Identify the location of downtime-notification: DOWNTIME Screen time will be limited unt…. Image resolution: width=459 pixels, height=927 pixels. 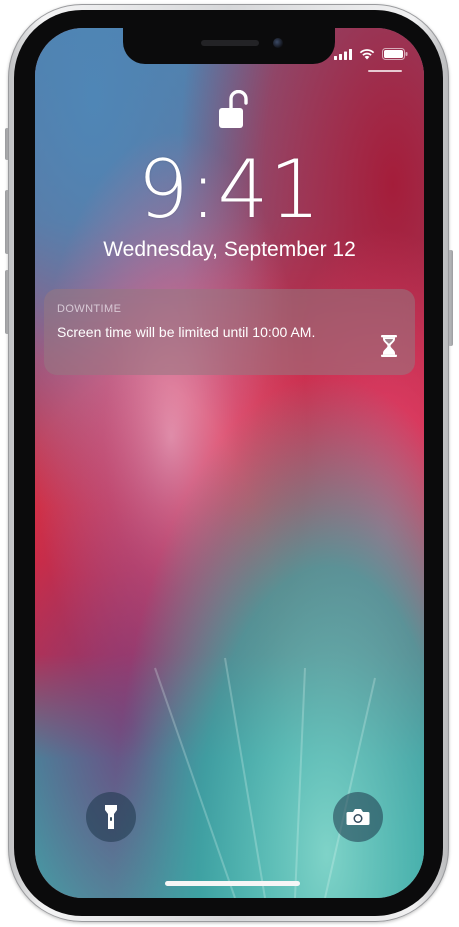
(229, 332).